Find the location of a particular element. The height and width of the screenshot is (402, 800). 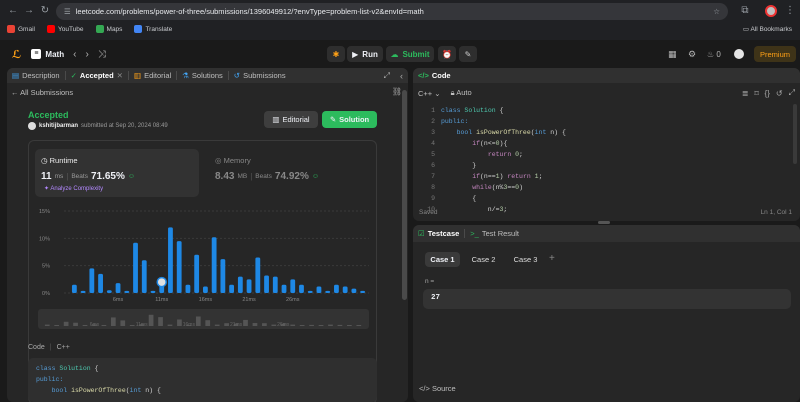

settings-gear-icon: ⚙ is located at coordinates (692, 54).